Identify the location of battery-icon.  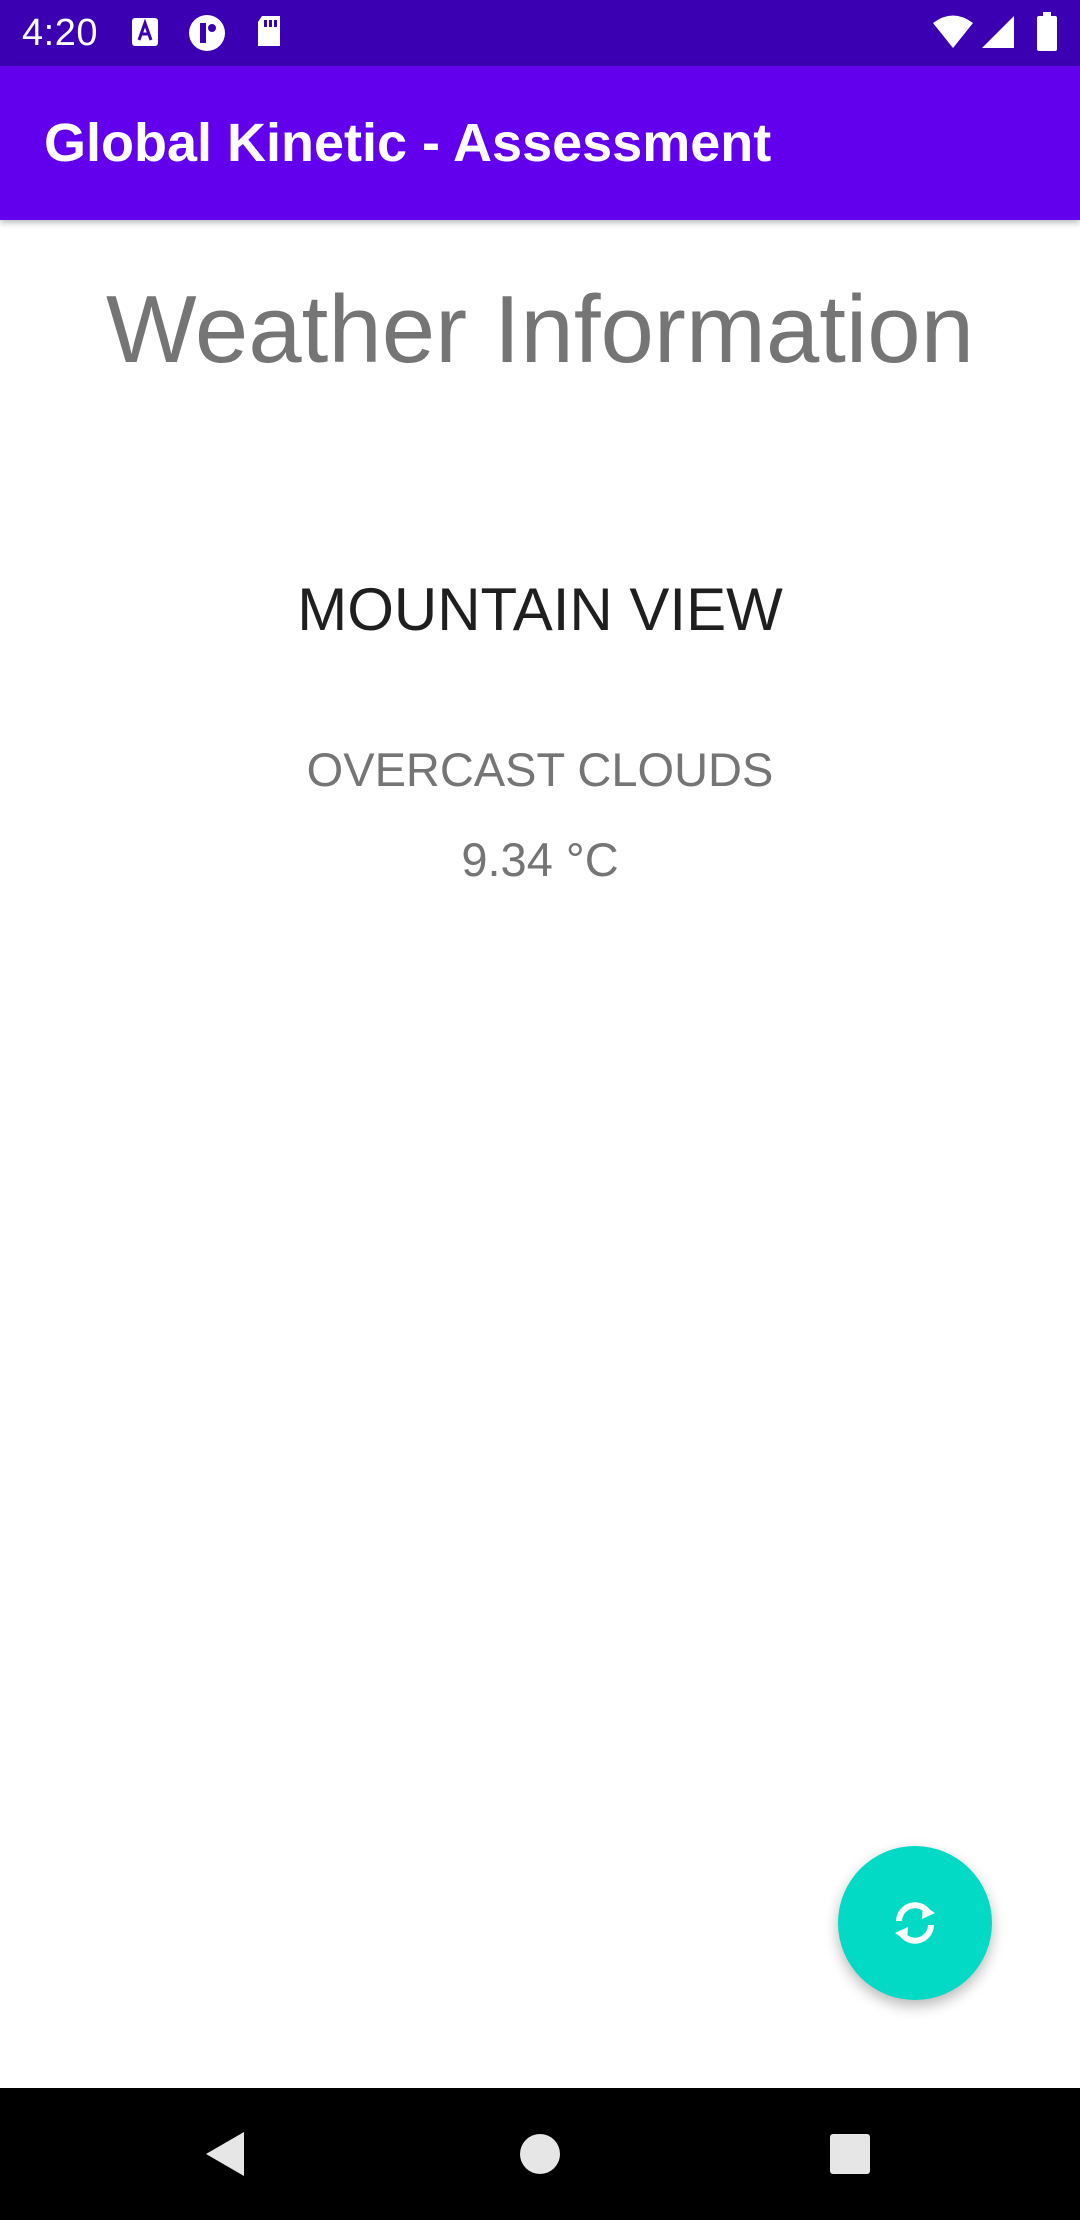
(1047, 34).